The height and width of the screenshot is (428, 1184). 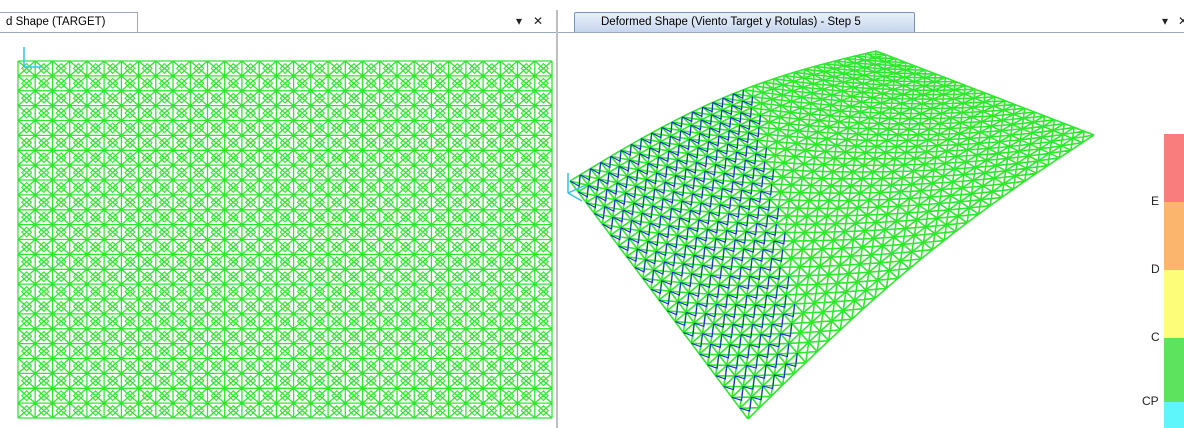 I want to click on legend-label-cp: CP, so click(x=1150, y=401).